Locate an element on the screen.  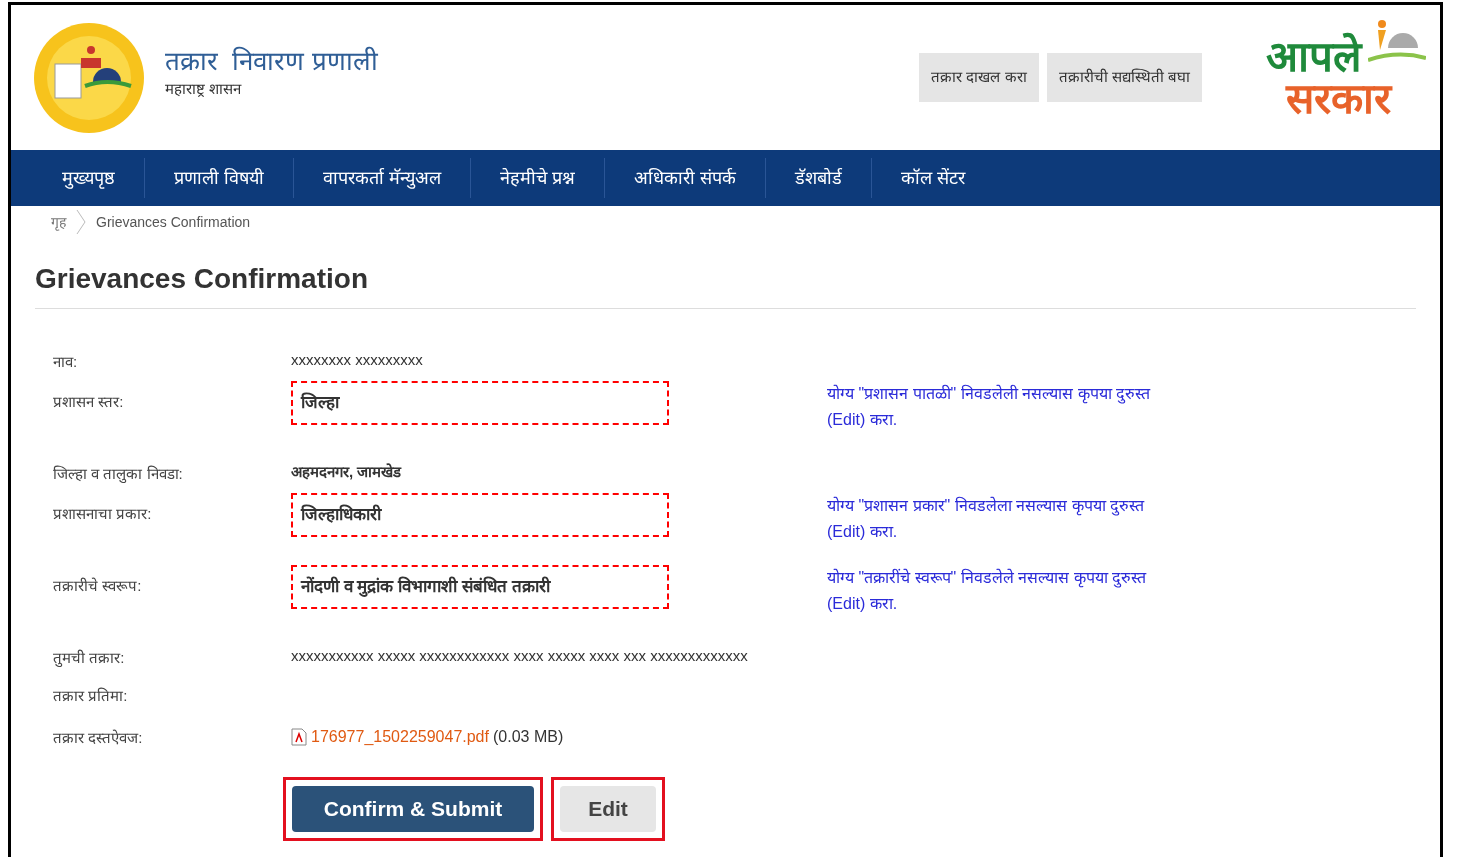
field-value: xxxxxxxxxxx xxxxx xxxxxxxxxxxx xxxx xxxxx xxxx xxx xxxxxxxxxxxxx is located at coordinates (519, 656).